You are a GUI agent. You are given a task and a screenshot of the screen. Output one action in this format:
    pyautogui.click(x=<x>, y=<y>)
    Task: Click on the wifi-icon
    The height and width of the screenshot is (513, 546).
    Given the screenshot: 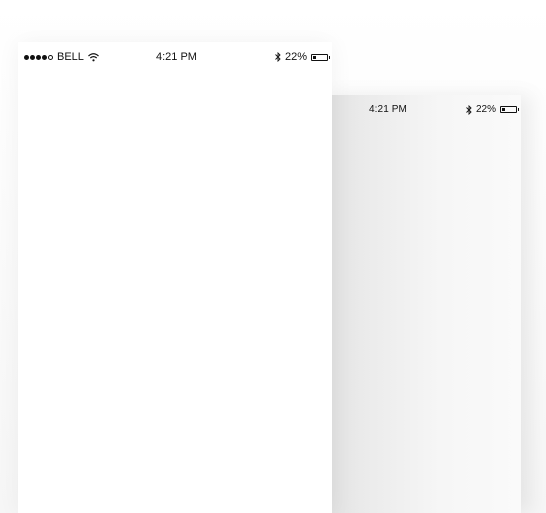 What is the action you would take?
    pyautogui.click(x=93, y=57)
    